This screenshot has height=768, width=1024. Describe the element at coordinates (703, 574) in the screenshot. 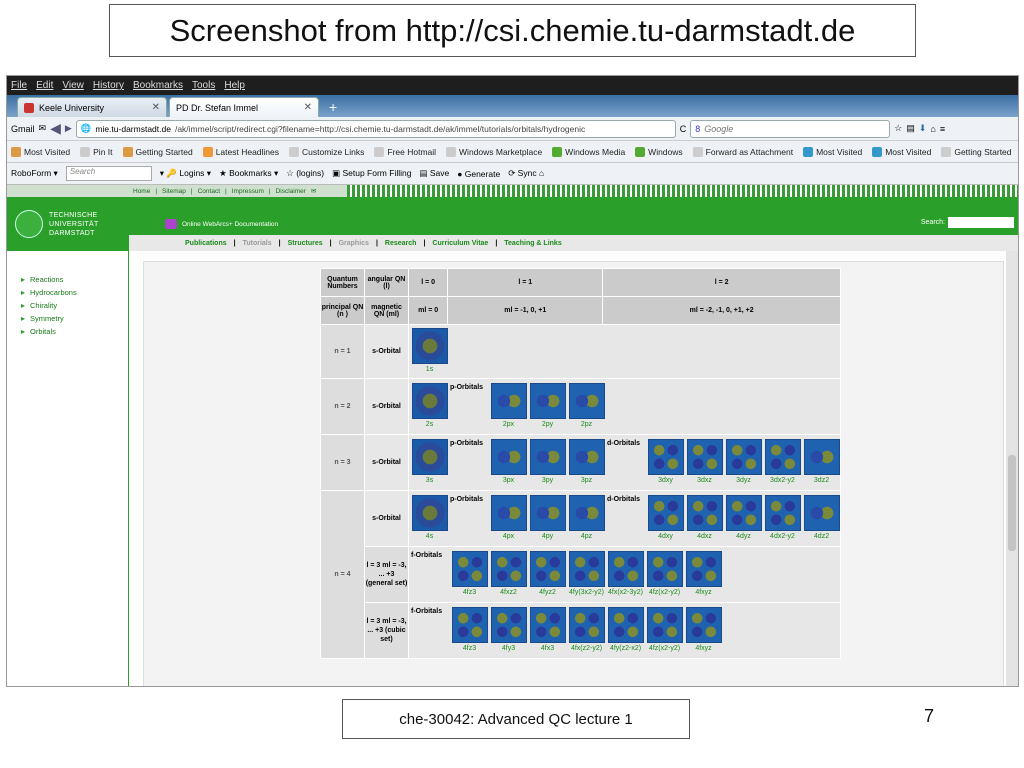

I see `orbital-4f-general-7: 4fxyz` at that location.